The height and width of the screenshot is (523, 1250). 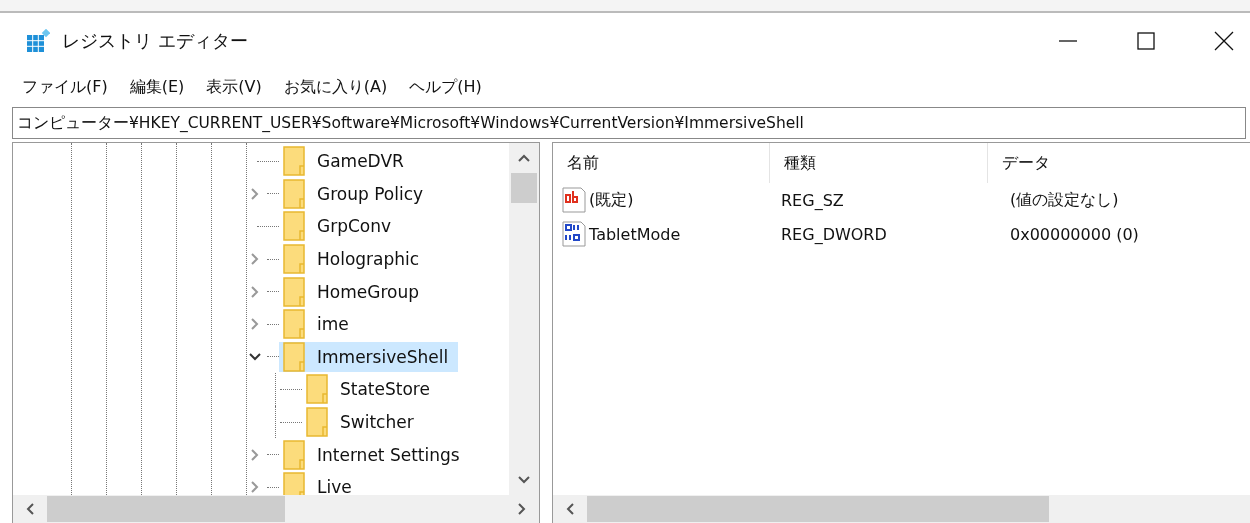 I want to click on tree-item: Live, so click(x=320, y=483).